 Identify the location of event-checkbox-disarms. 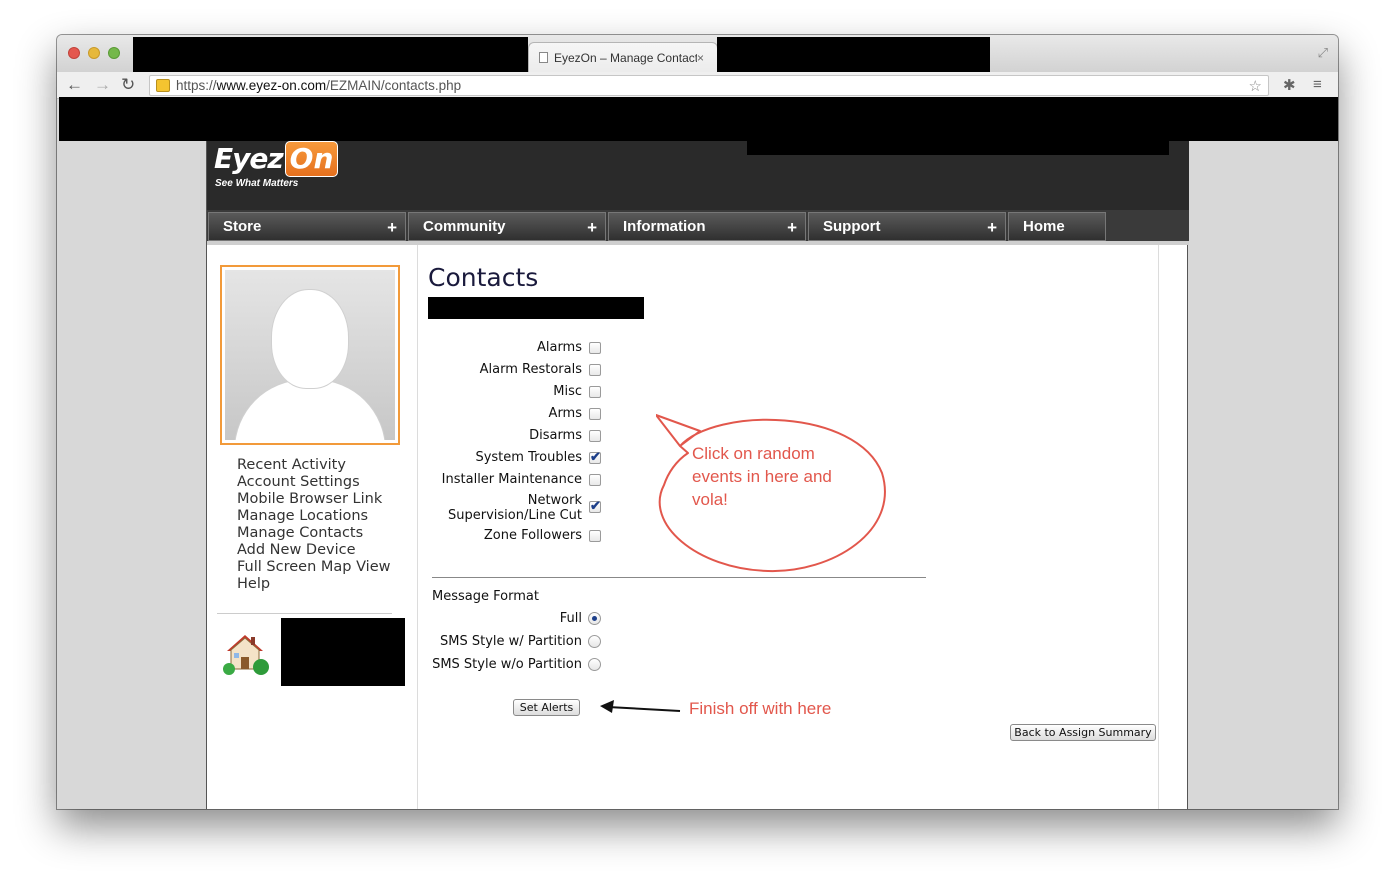
(595, 436).